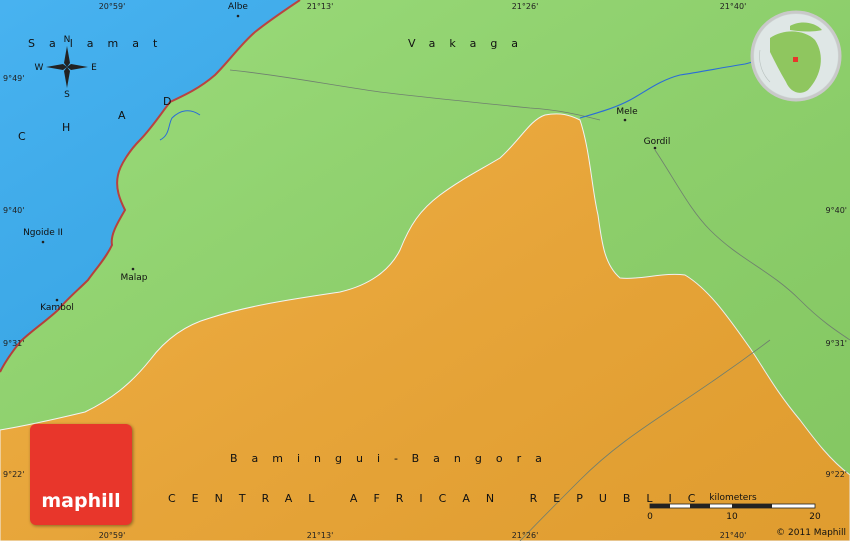  What do you see at coordinates (439, 498) in the screenshot?
I see `country-car-label: CENTRAL AFRICAN REPUBLIC` at bounding box center [439, 498].